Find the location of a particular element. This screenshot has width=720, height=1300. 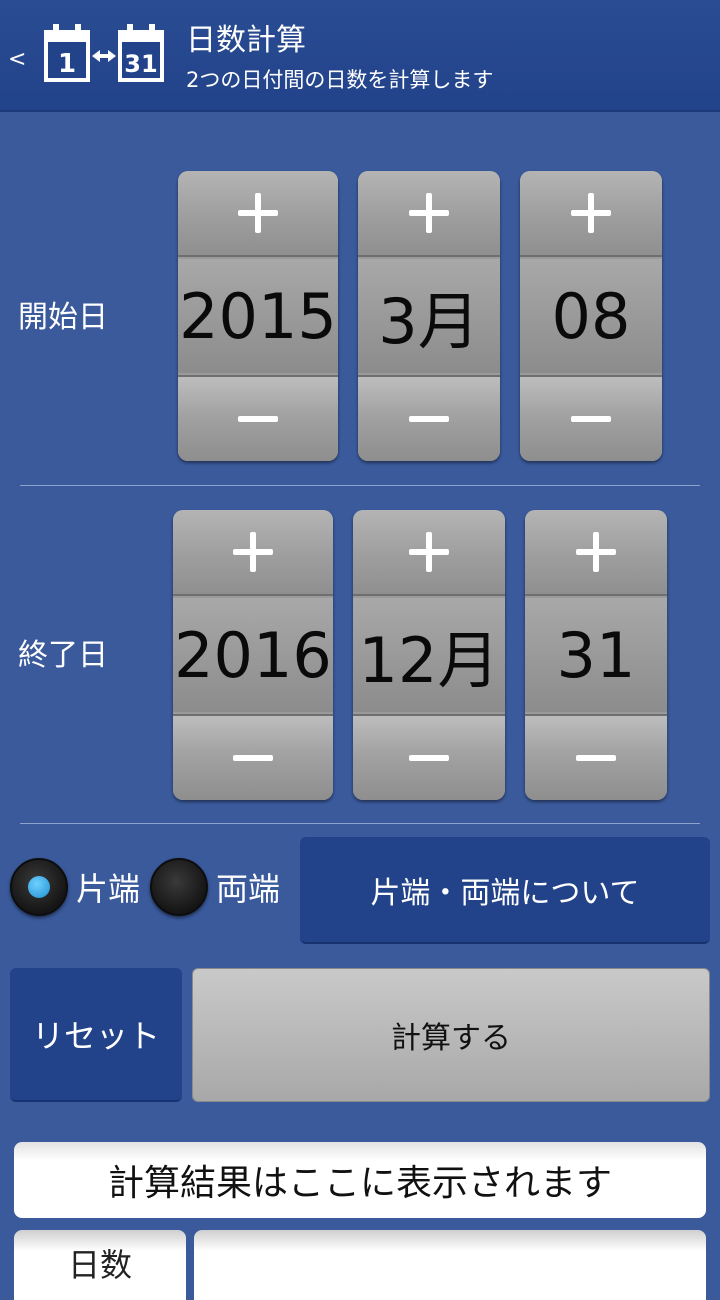

radio-selected-indicator is located at coordinates (39, 887).